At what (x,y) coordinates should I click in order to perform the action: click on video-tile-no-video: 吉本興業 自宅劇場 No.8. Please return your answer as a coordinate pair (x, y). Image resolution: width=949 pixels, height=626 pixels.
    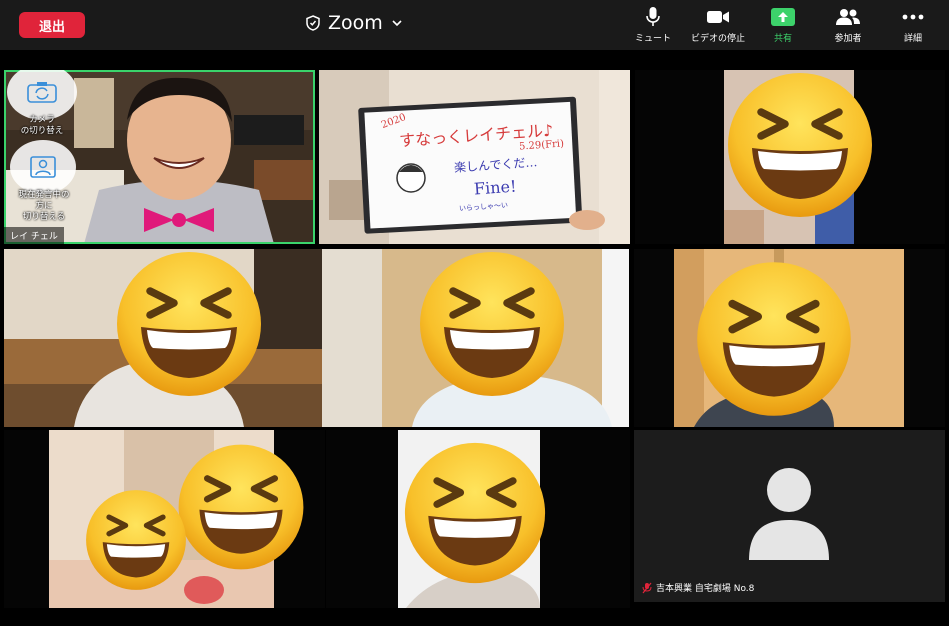
    Looking at the image, I should click on (789, 516).